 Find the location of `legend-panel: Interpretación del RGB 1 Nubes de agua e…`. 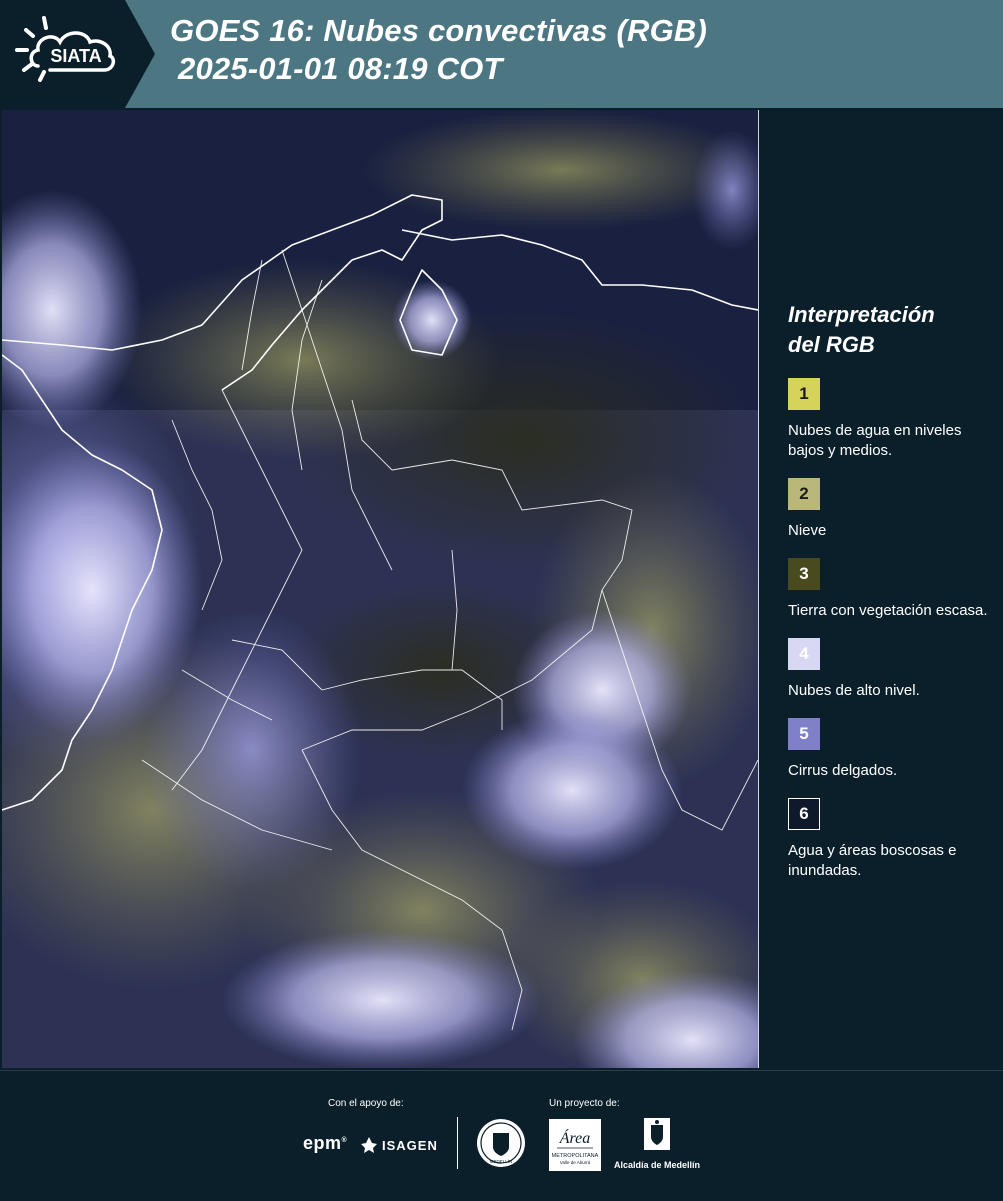

legend-panel: Interpretación del RGB 1 Nubes de agua e… is located at coordinates (882, 599).